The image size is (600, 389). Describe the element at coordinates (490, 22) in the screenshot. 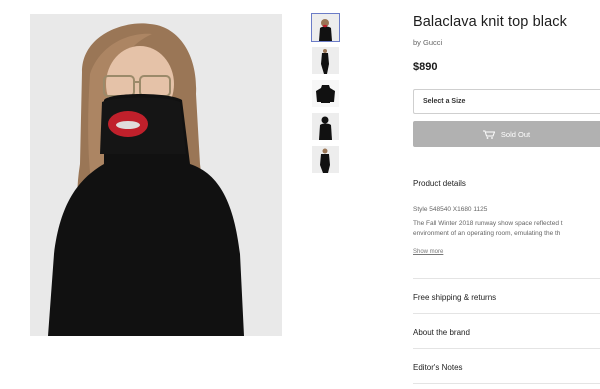

I see `product-title: Balaclava knit top black` at that location.